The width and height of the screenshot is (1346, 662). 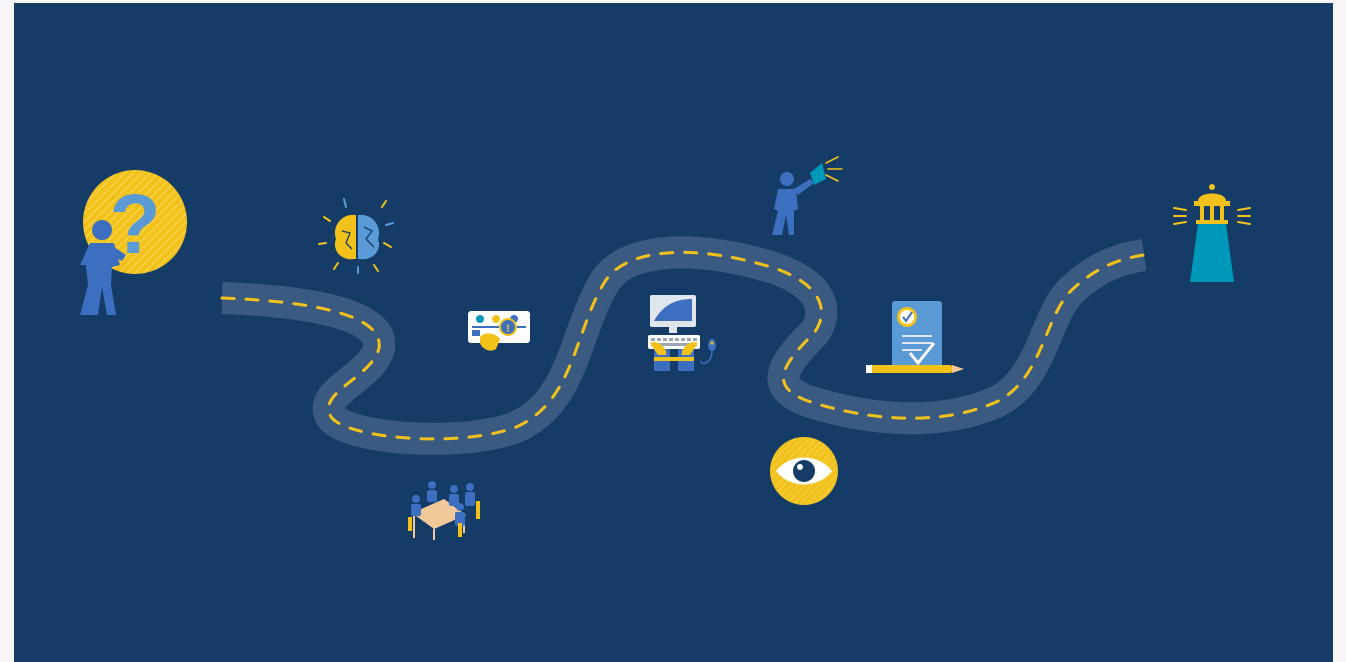 I want to click on eye-icon, so click(x=804, y=471).